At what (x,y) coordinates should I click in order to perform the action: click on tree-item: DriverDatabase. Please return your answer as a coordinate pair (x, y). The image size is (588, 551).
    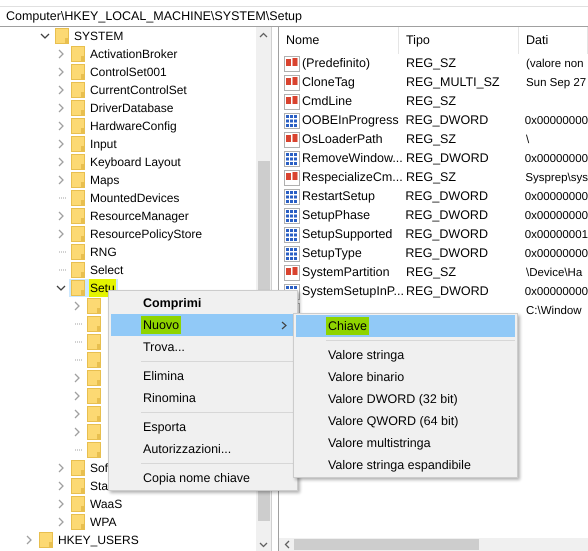
    Looking at the image, I should click on (122, 108).